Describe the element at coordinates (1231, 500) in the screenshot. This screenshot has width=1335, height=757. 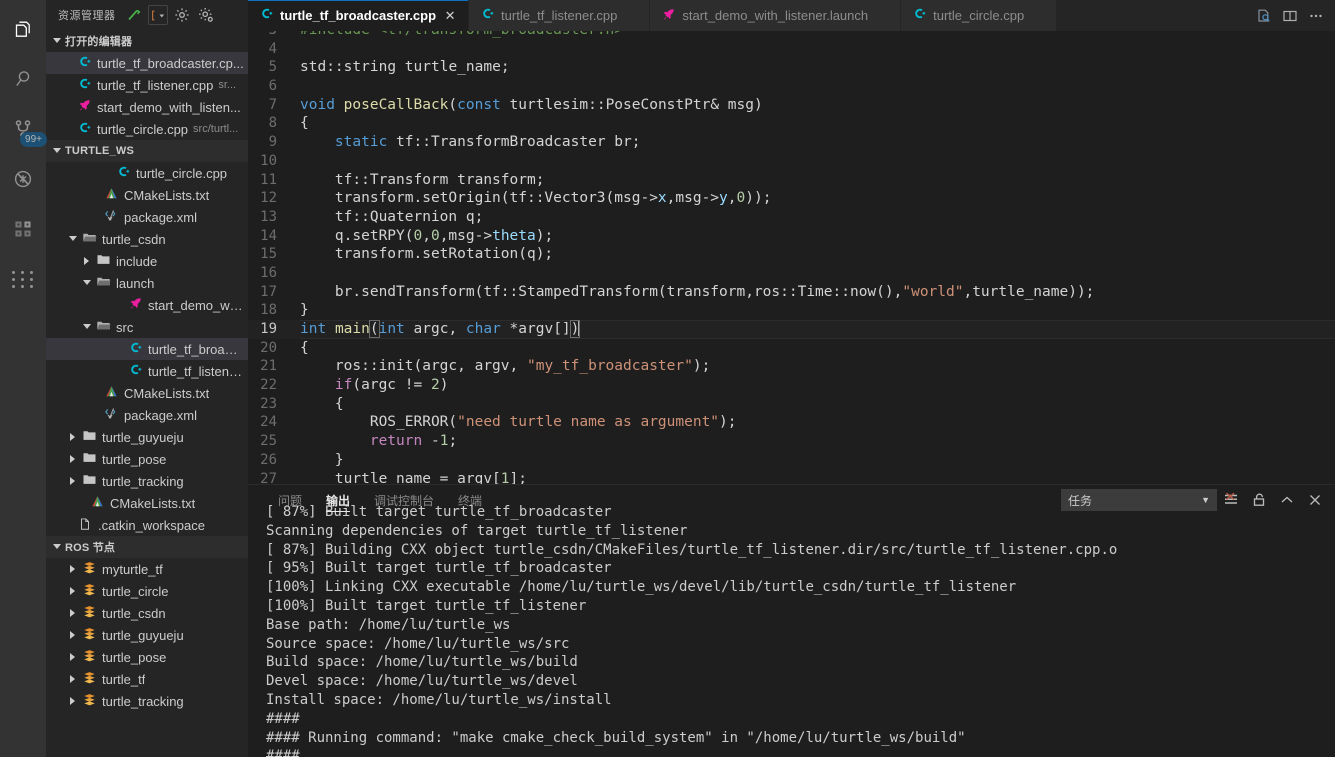
I see `clear-output-icon` at that location.